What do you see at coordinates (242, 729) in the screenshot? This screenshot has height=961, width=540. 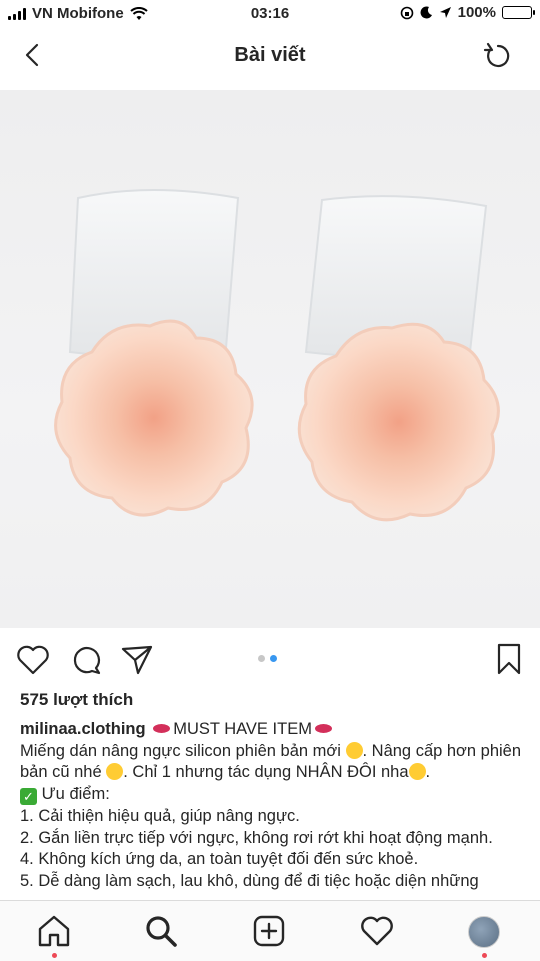 I see `caption-headline: MUST HAVE ITEM` at bounding box center [242, 729].